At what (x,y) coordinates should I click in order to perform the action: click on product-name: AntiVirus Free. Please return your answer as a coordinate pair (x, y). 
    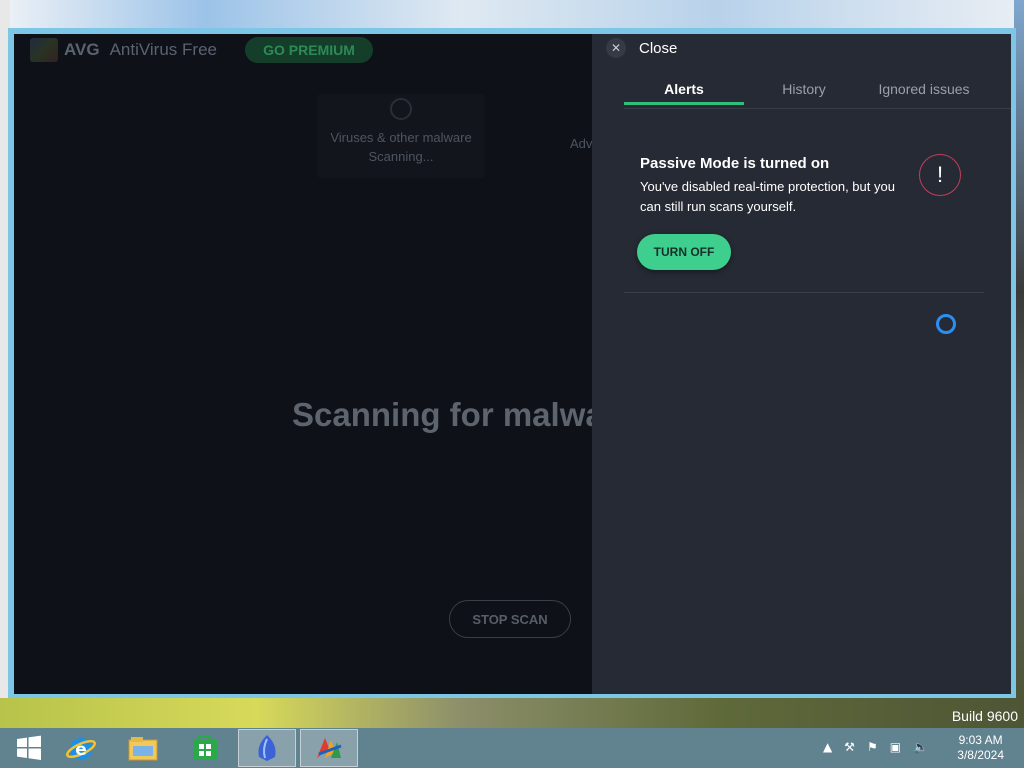
    Looking at the image, I should click on (163, 49).